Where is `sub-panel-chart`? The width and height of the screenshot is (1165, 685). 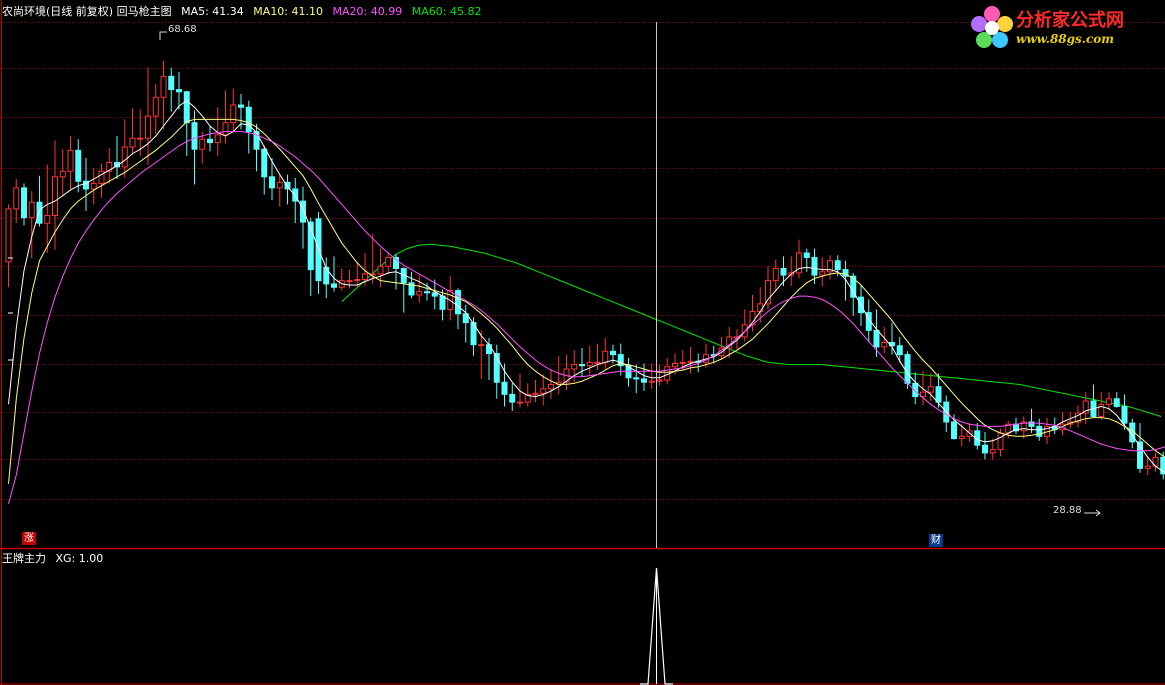
sub-panel-chart is located at coordinates (656, 626).